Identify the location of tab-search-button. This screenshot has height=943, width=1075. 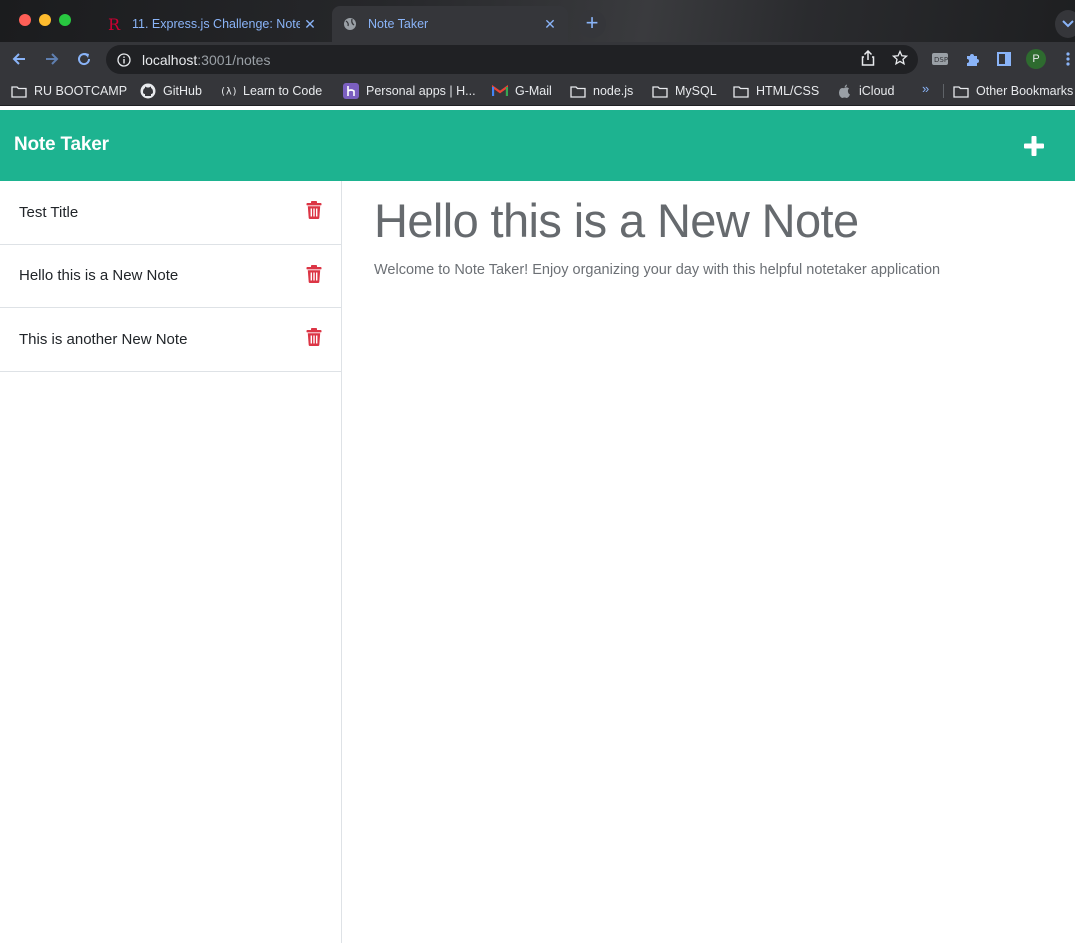
(1065, 24).